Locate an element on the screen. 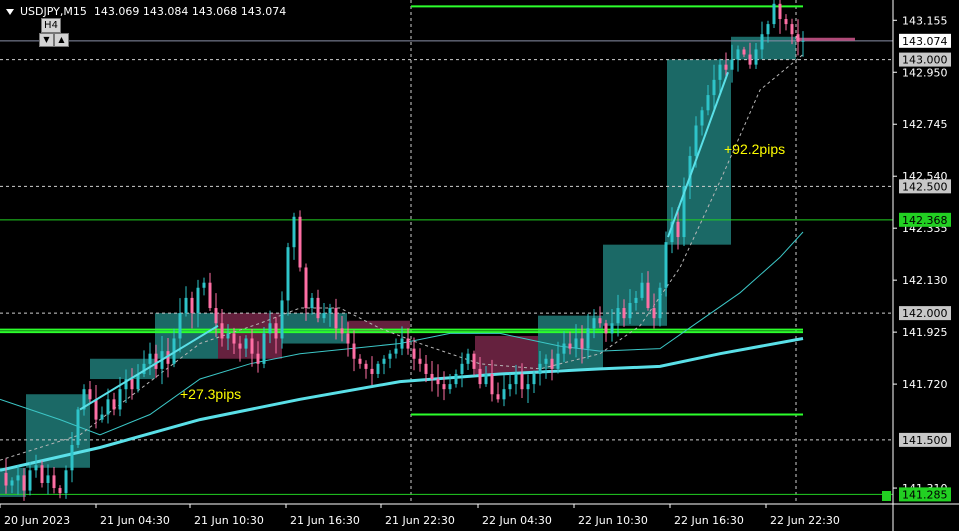 The width and height of the screenshot is (959, 531). time-tick-label: 21 Jun 22:30 is located at coordinates (420, 520).